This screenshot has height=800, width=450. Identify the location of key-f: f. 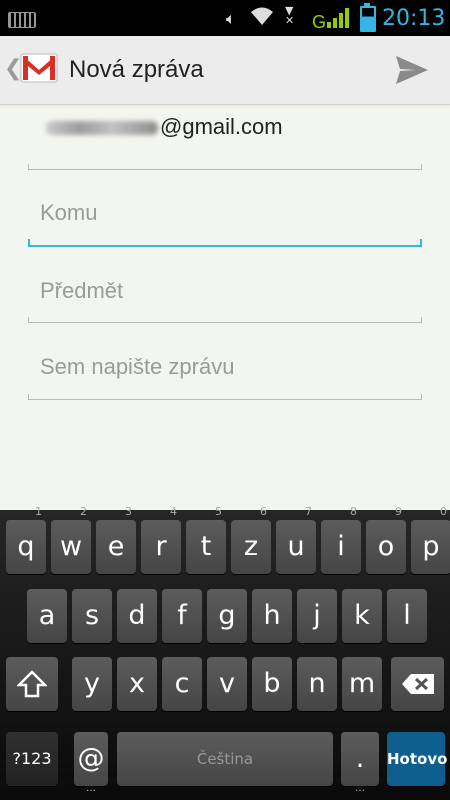
(182, 616).